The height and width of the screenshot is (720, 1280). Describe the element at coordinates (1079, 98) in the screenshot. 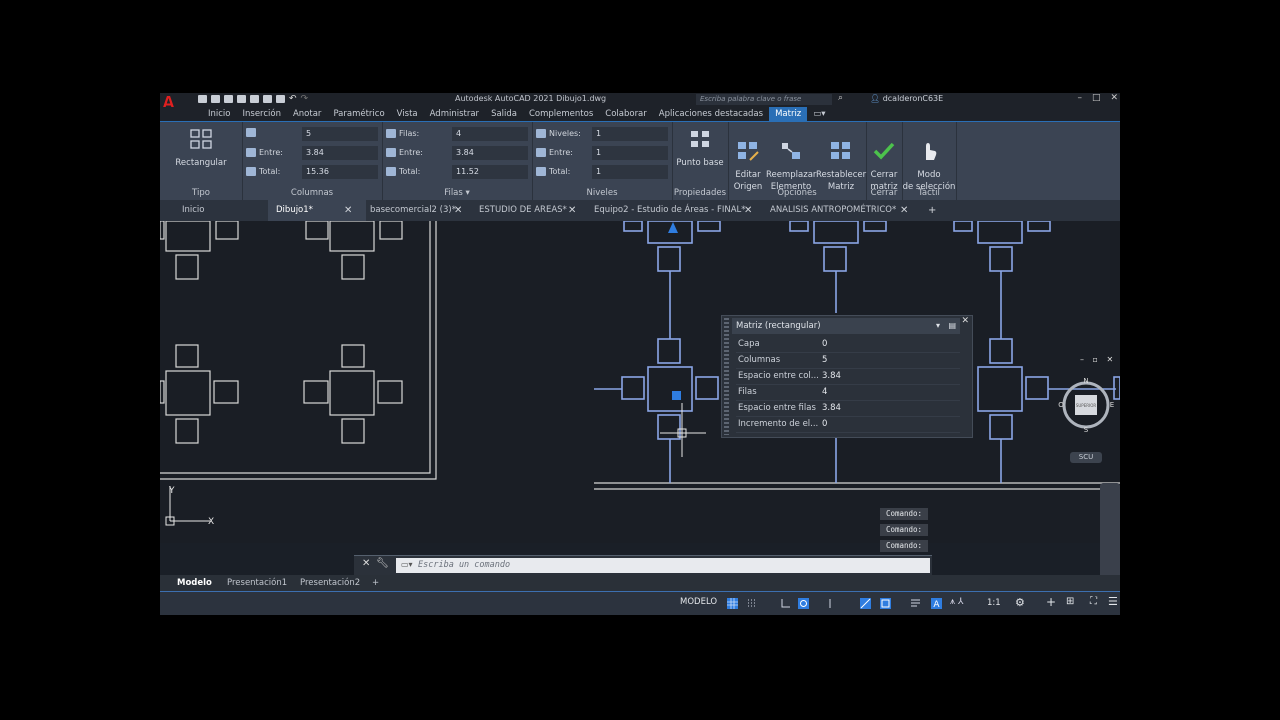

I see `minimize-icon: –` at that location.